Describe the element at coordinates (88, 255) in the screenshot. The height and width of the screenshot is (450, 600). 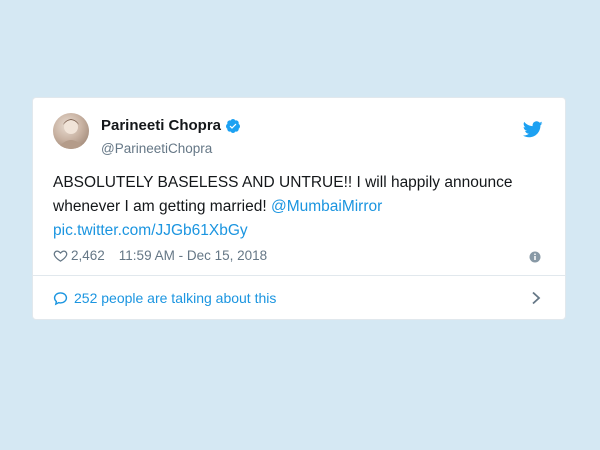
I see `like-count: 2,462` at that location.